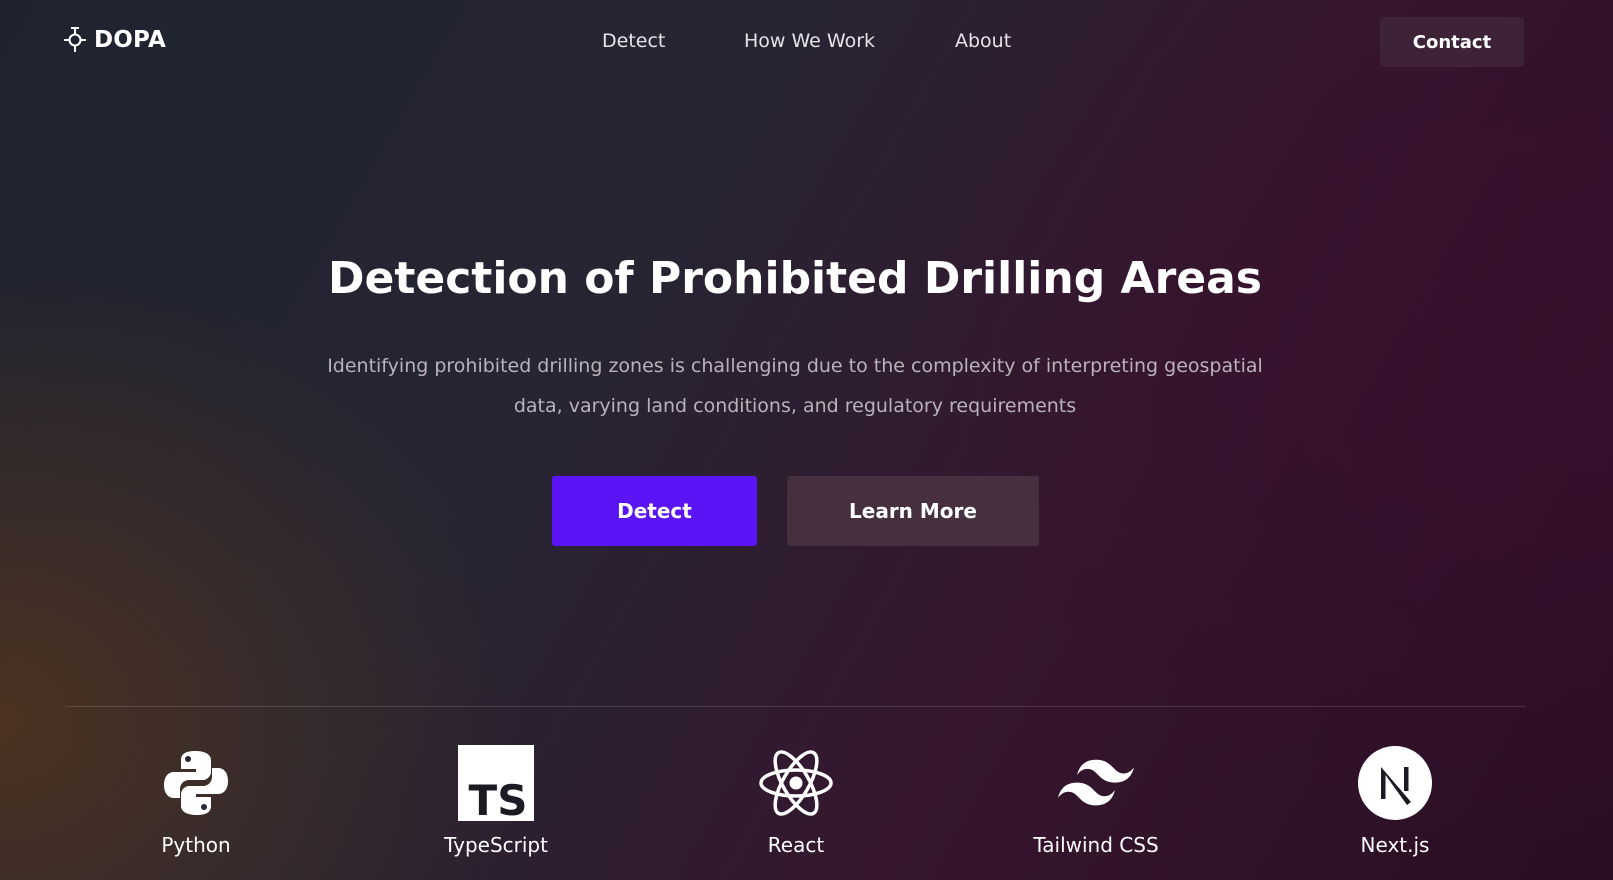 The image size is (1613, 880). What do you see at coordinates (498, 798) in the screenshot?
I see `svg-text: TS` at bounding box center [498, 798].